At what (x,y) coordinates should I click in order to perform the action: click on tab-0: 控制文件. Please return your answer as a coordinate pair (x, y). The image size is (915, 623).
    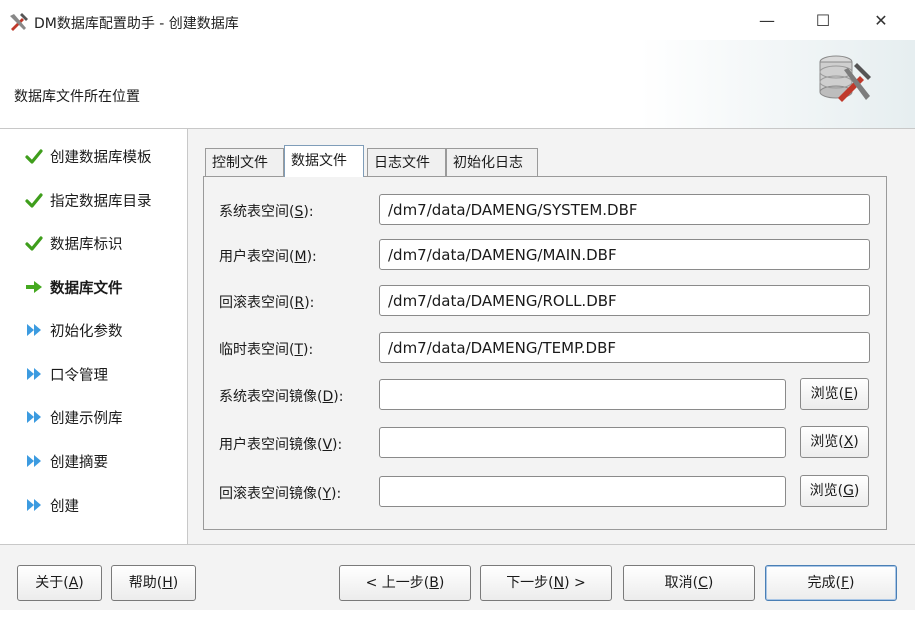
    Looking at the image, I should click on (244, 162).